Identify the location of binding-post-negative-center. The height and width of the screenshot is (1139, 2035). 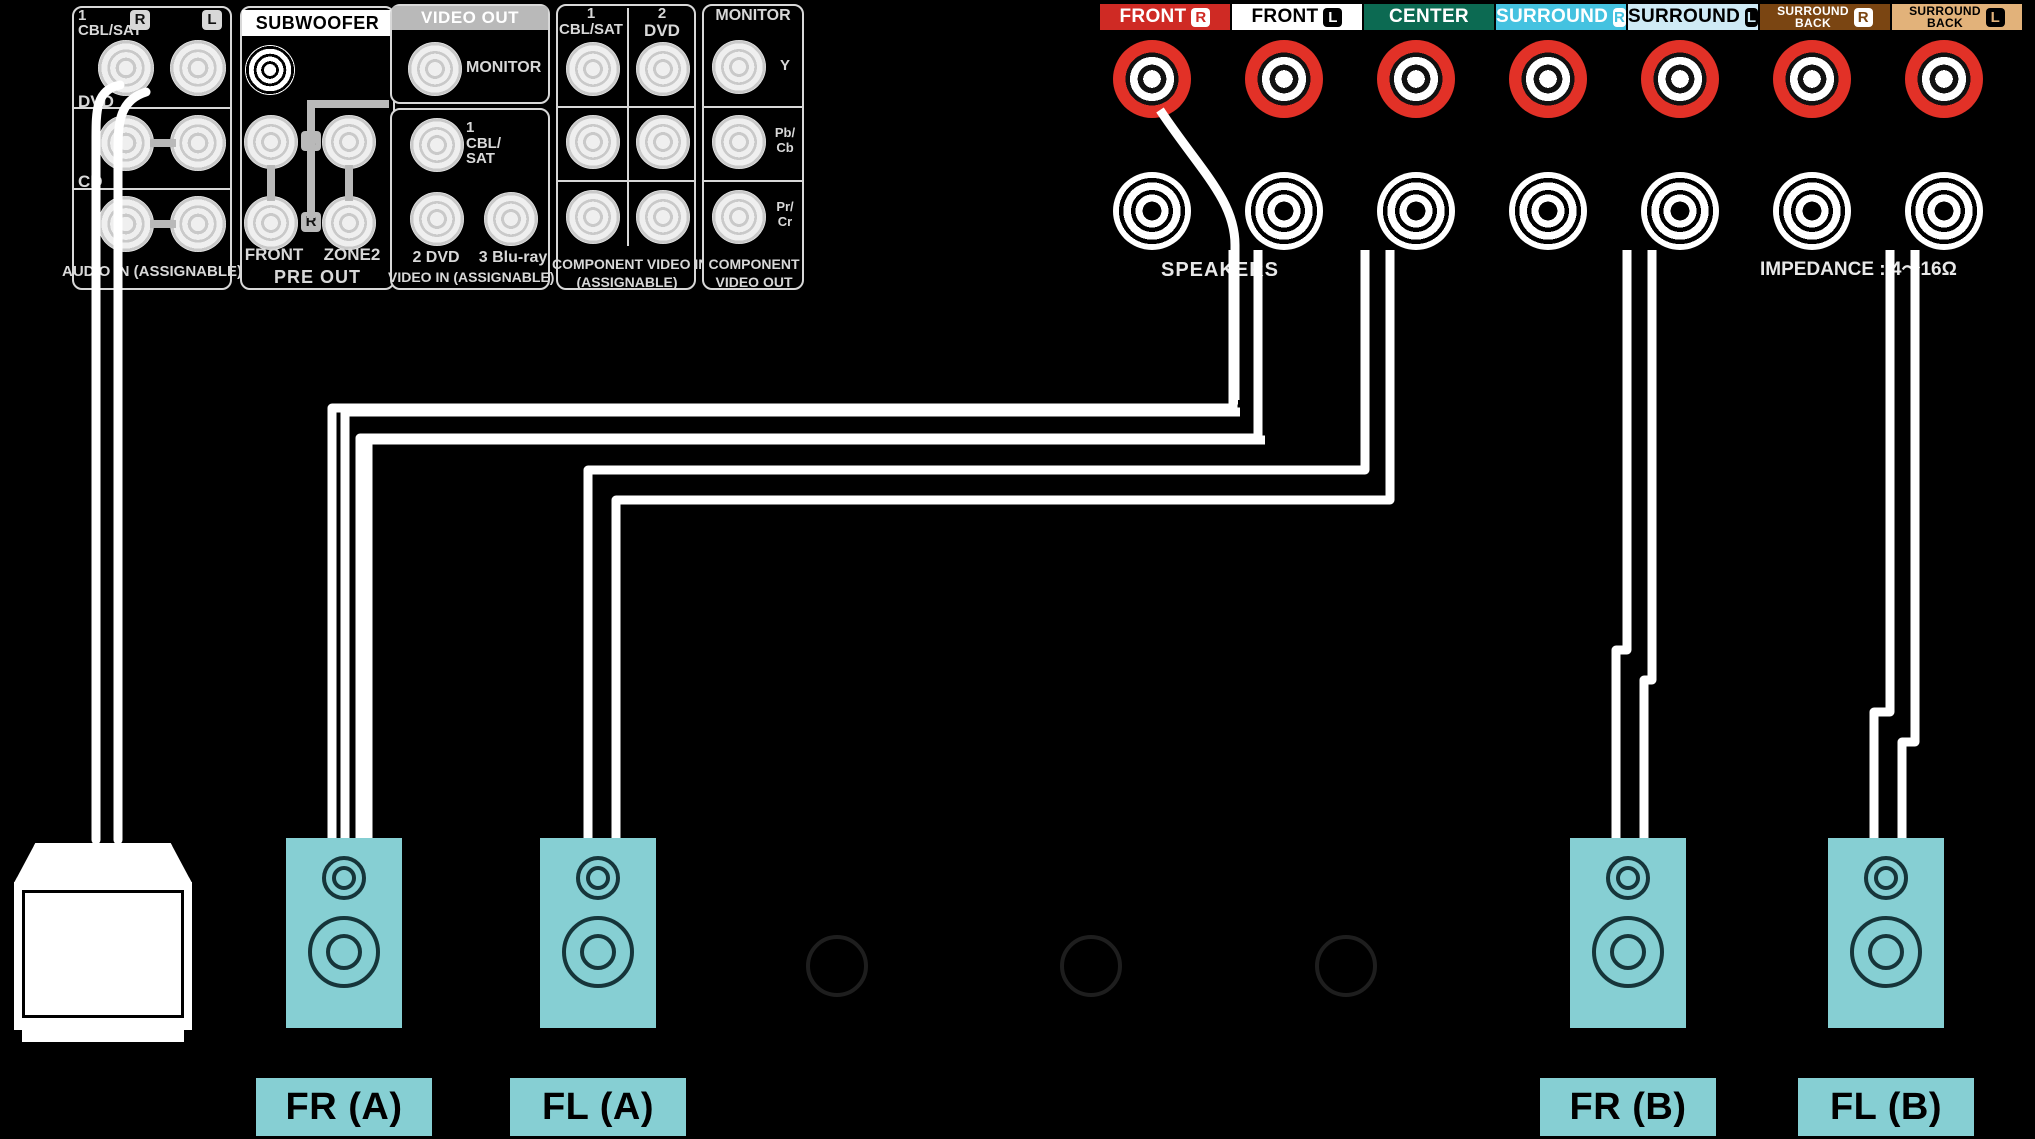
(1416, 211).